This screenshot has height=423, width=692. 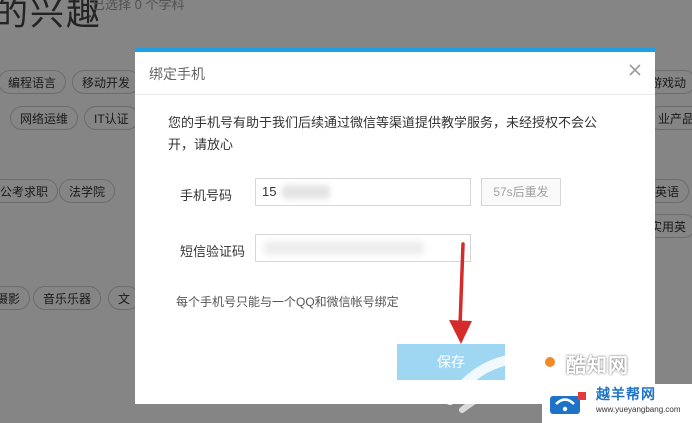 I want to click on watermark-site-name: 越羊帮网, so click(x=626, y=394).